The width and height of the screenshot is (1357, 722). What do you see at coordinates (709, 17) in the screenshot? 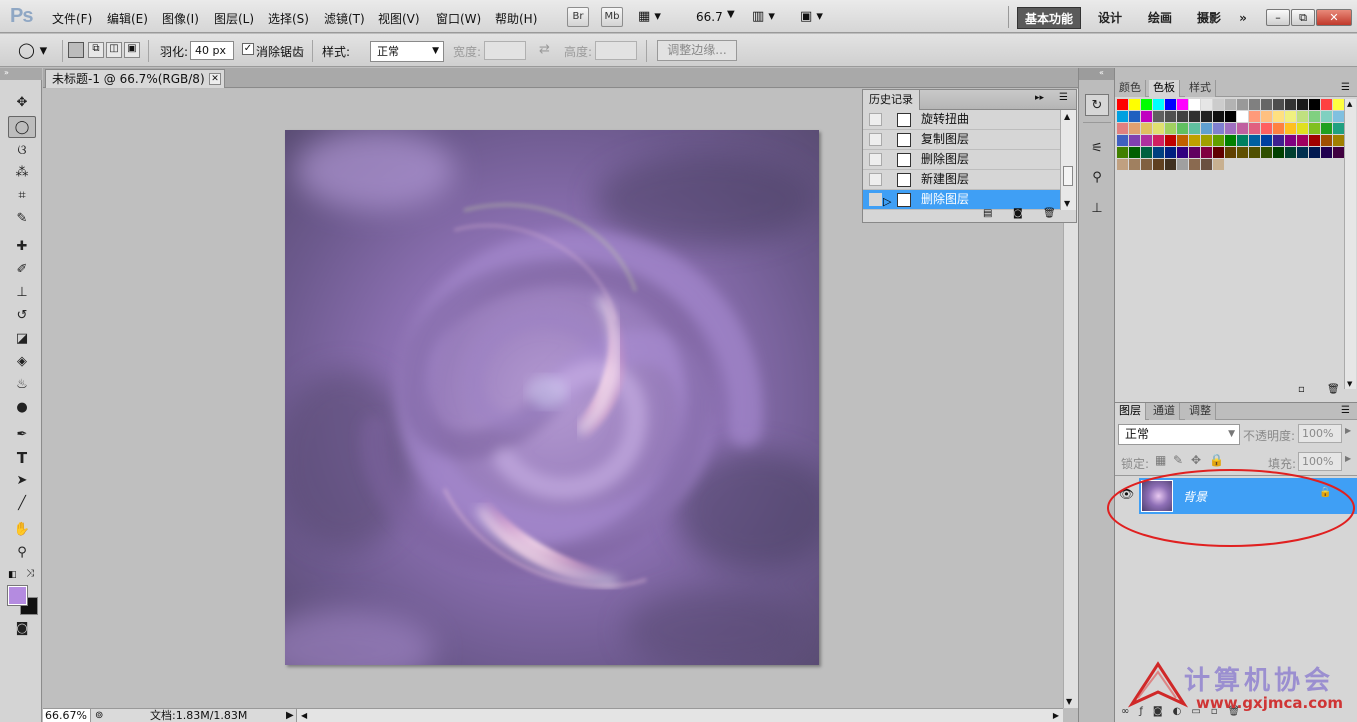
I see `zoom-level-dropdown: 66.7` at bounding box center [709, 17].